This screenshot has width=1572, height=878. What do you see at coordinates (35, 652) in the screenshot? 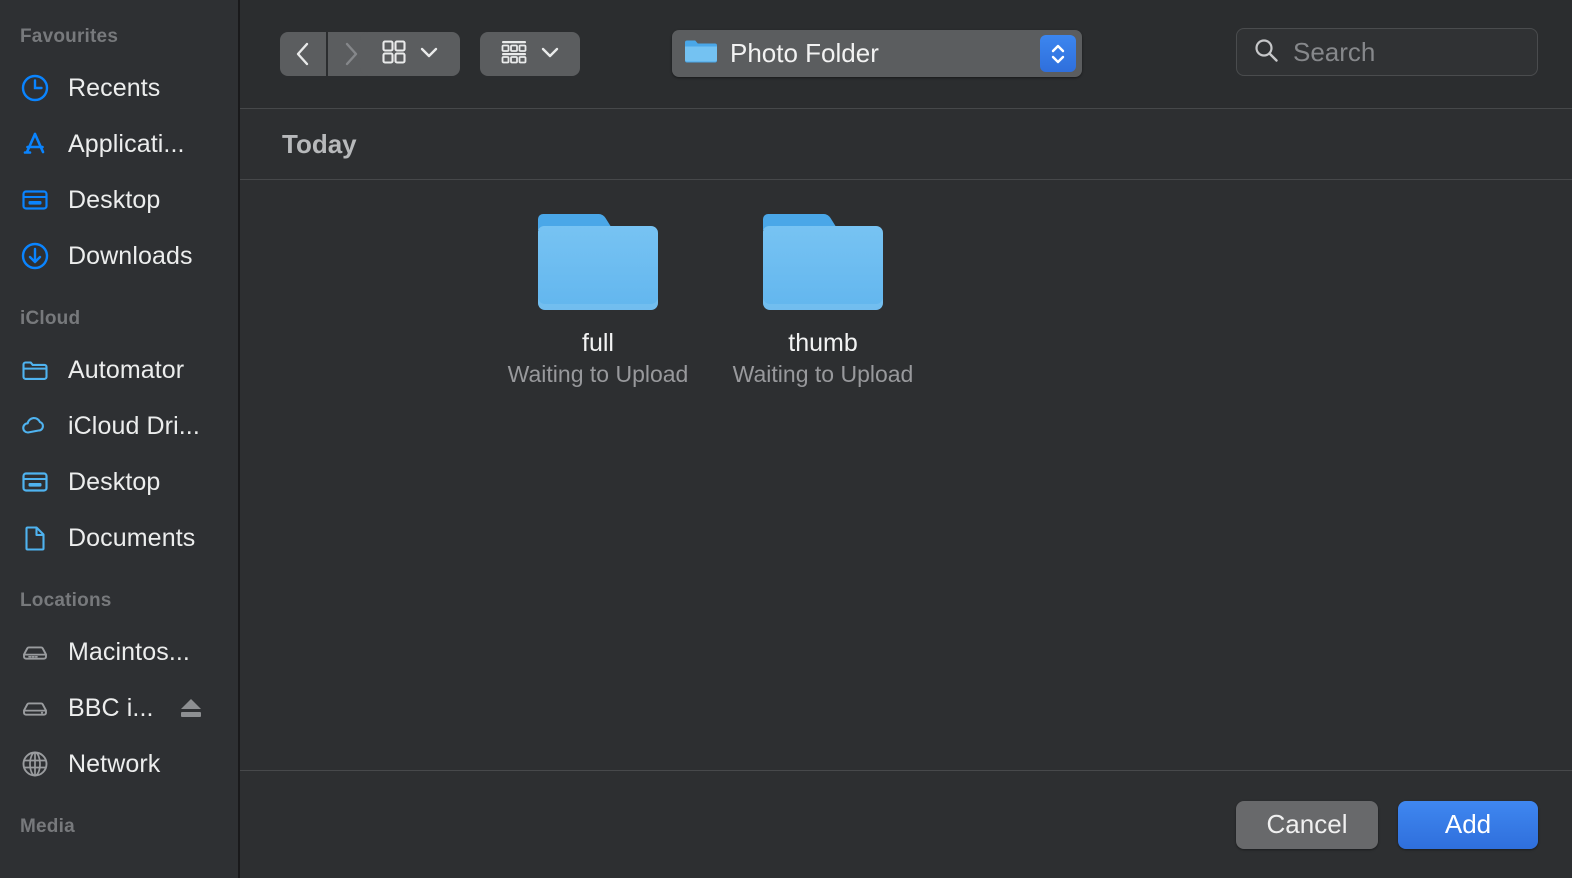
I see `hard-drive-icon` at bounding box center [35, 652].